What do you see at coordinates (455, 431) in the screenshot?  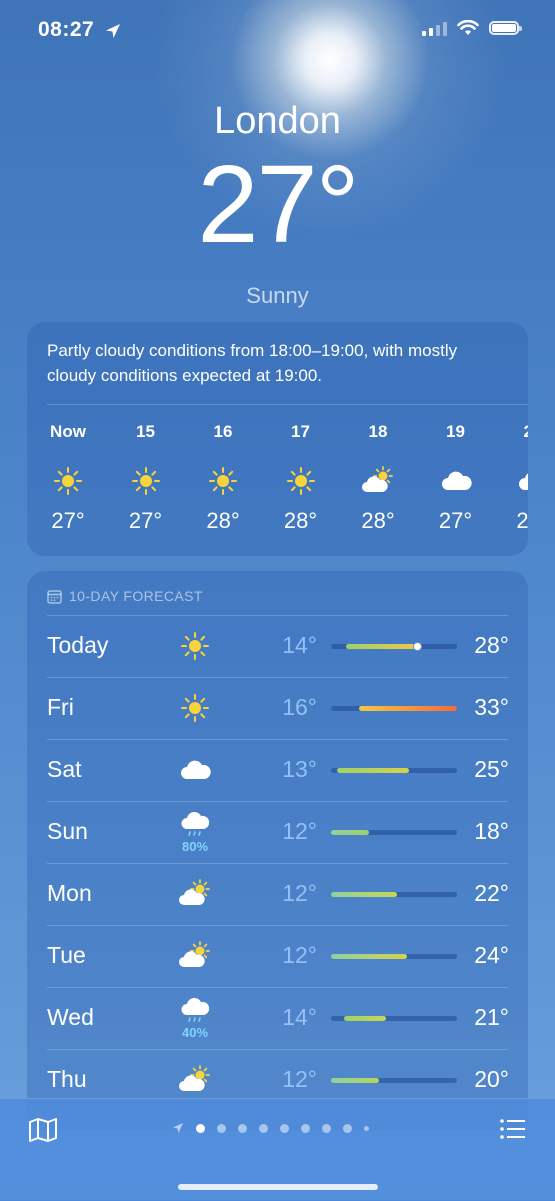 I see `hour-label: 19` at bounding box center [455, 431].